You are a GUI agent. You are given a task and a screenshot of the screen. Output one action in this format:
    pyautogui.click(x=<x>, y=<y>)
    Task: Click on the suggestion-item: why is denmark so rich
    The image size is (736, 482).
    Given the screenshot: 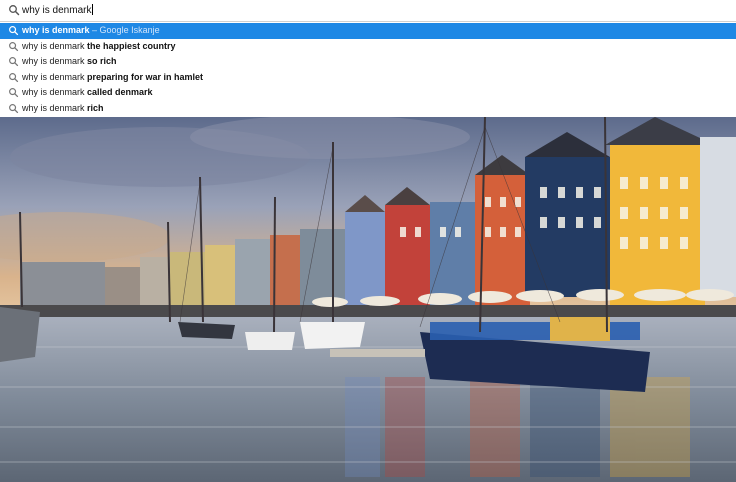 What is the action you would take?
    pyautogui.click(x=368, y=62)
    